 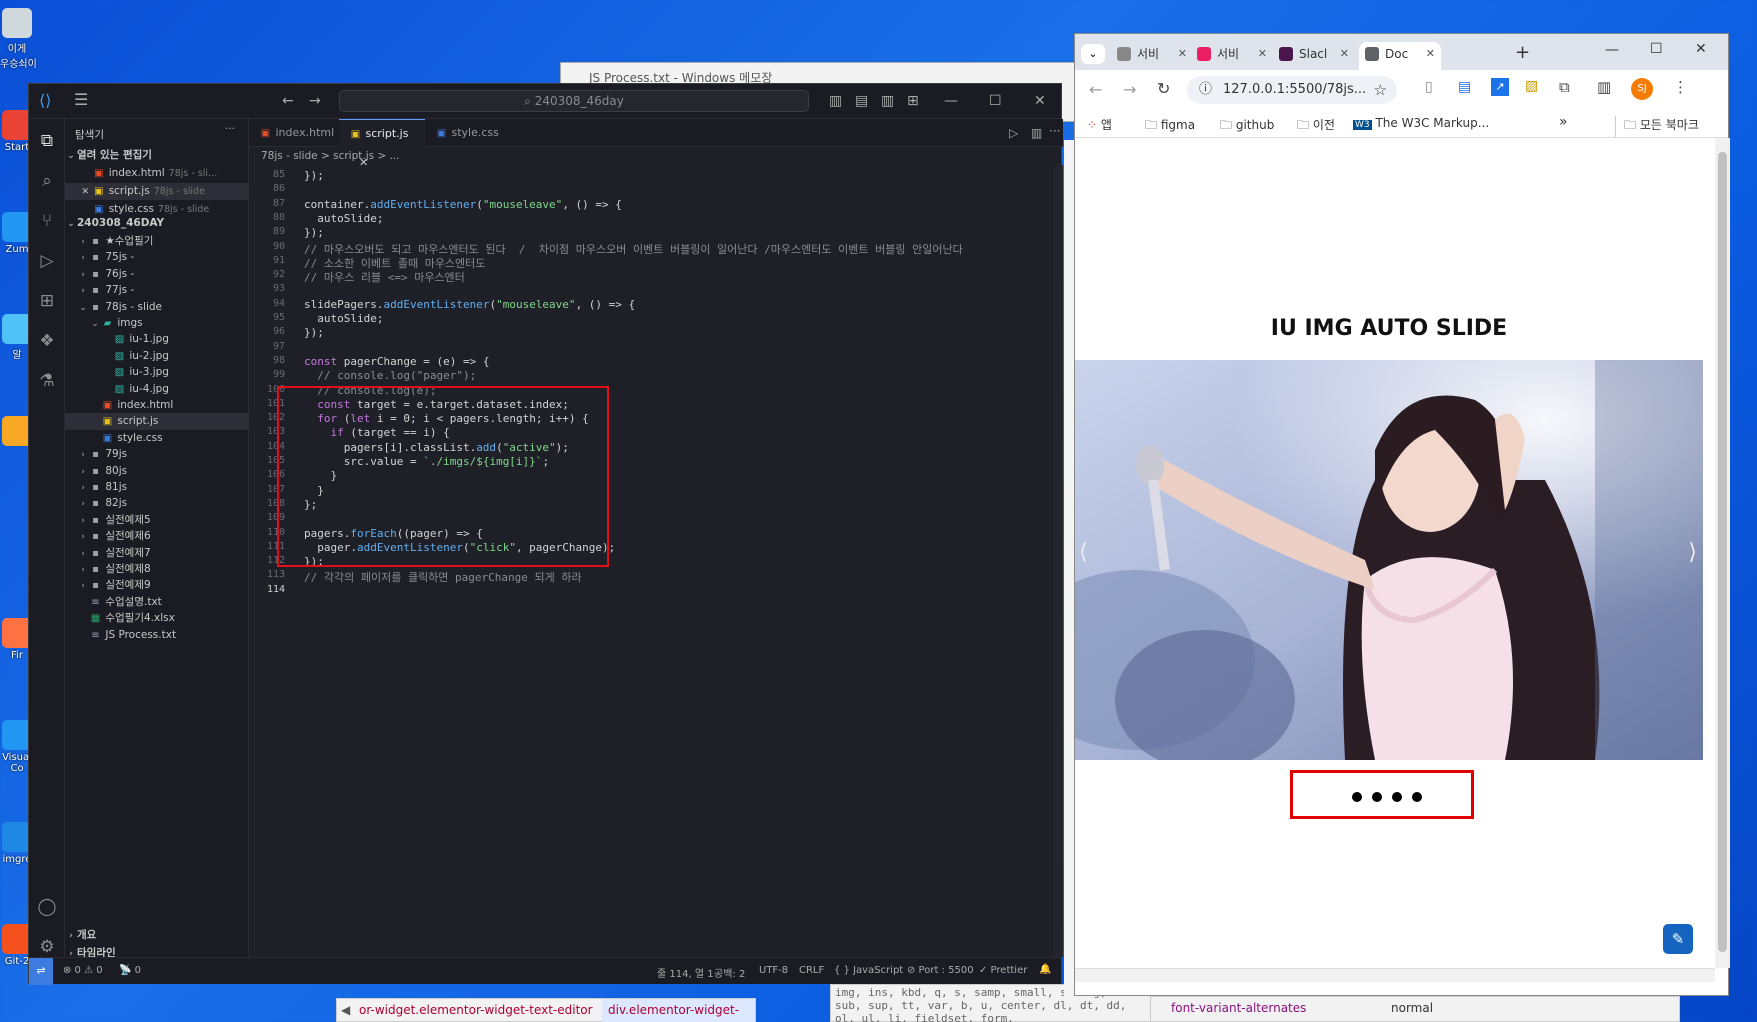 I want to click on back-button-icon: ←, so click(x=1095, y=89).